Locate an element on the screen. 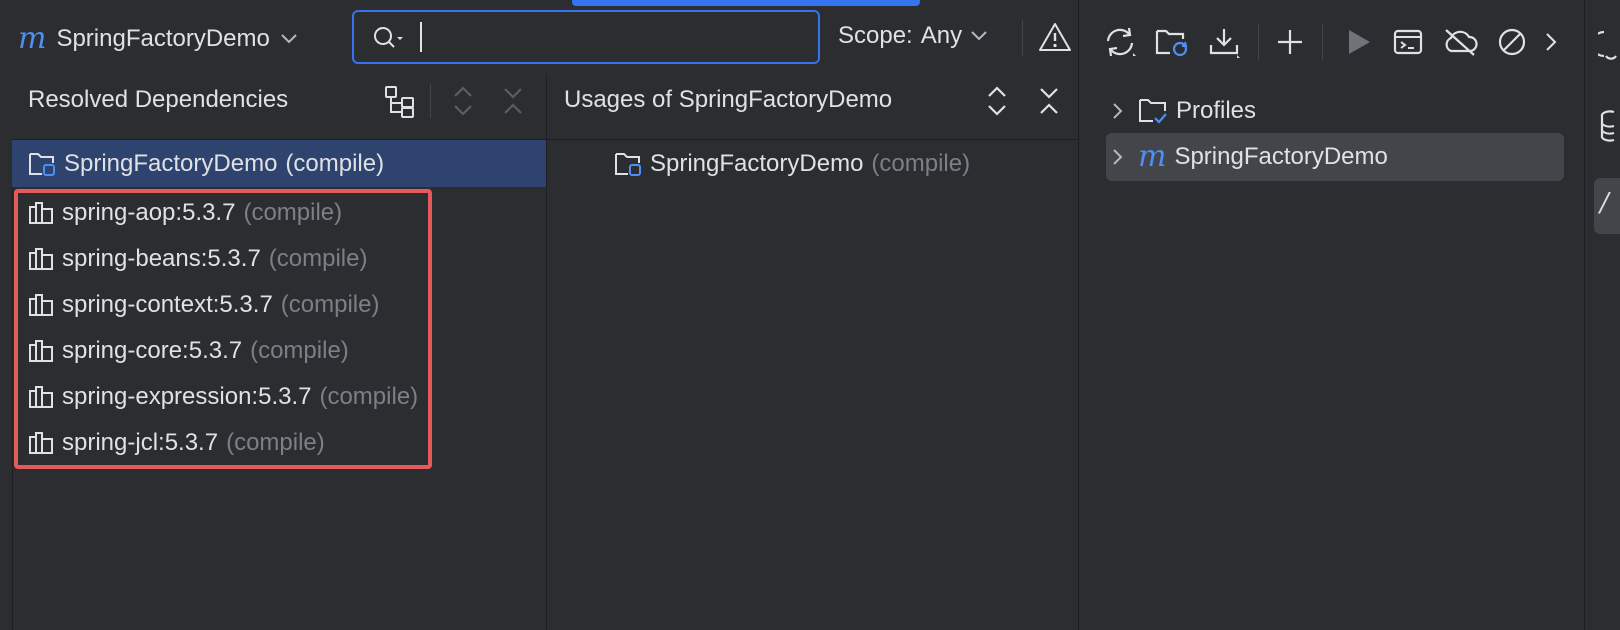 Image resolution: width=1620 pixels, height=630 pixels. run-icon is located at coordinates (1358, 42).